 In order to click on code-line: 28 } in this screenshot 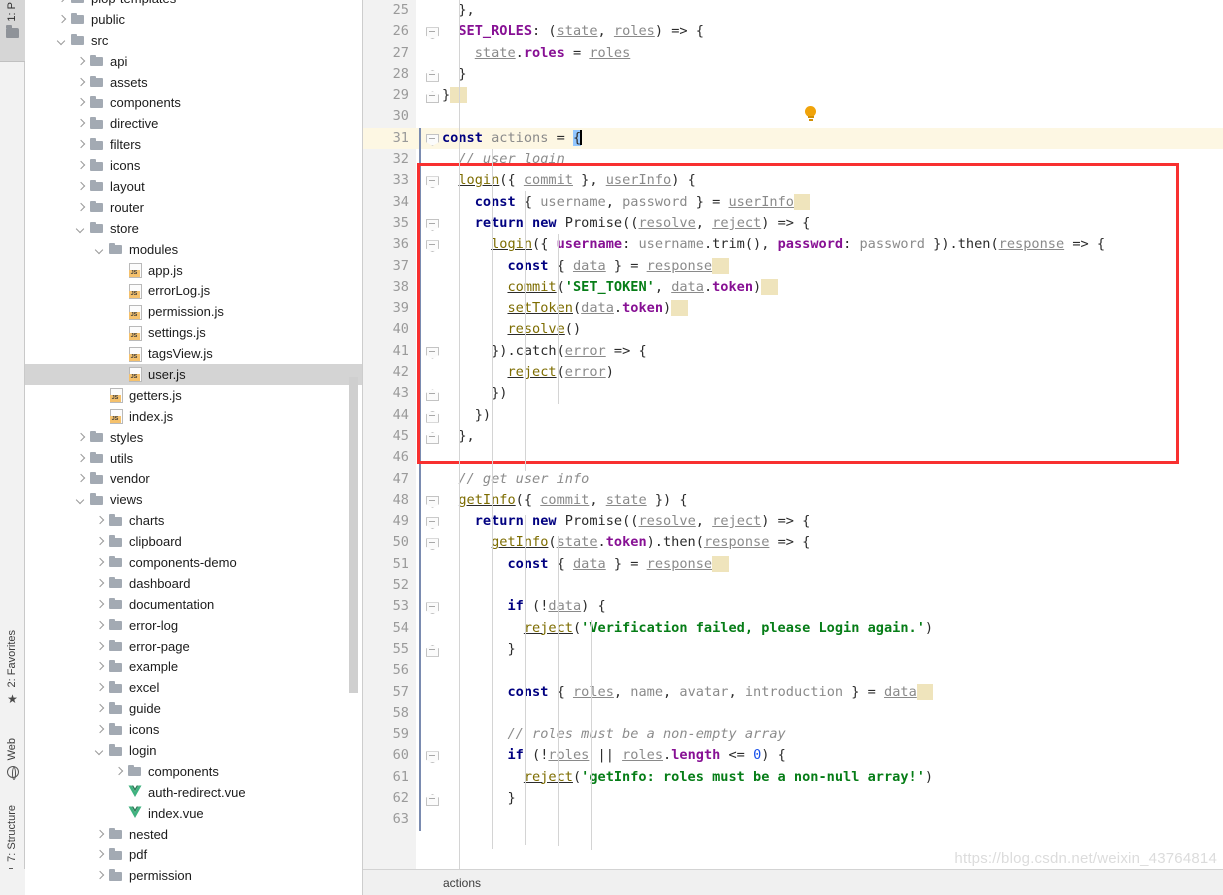, I will do `click(793, 74)`.